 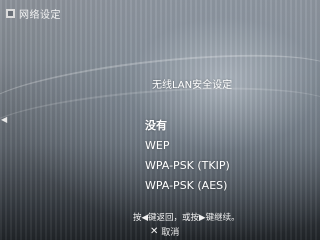 I want to click on back-arrow-icon: ◀, so click(x=4, y=119).